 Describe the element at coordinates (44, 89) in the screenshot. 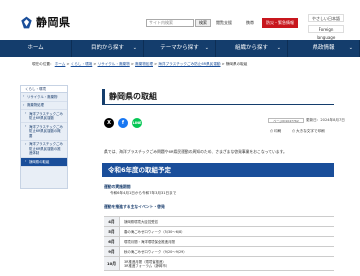

I see `sidebar-heading: くらし・環境` at that location.